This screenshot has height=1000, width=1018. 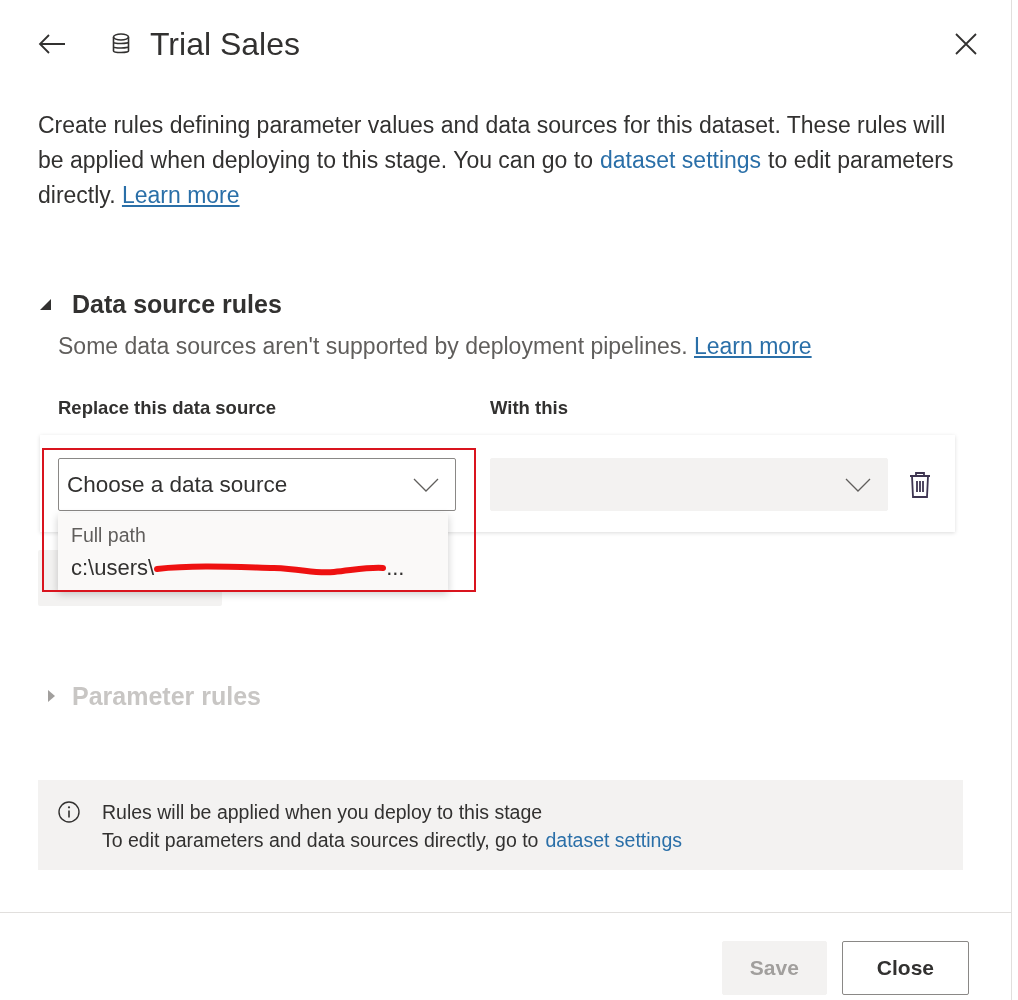 What do you see at coordinates (435, 346) in the screenshot?
I see `section-note: Some data sources aren't supported by deployment pipelines. Learn more` at bounding box center [435, 346].